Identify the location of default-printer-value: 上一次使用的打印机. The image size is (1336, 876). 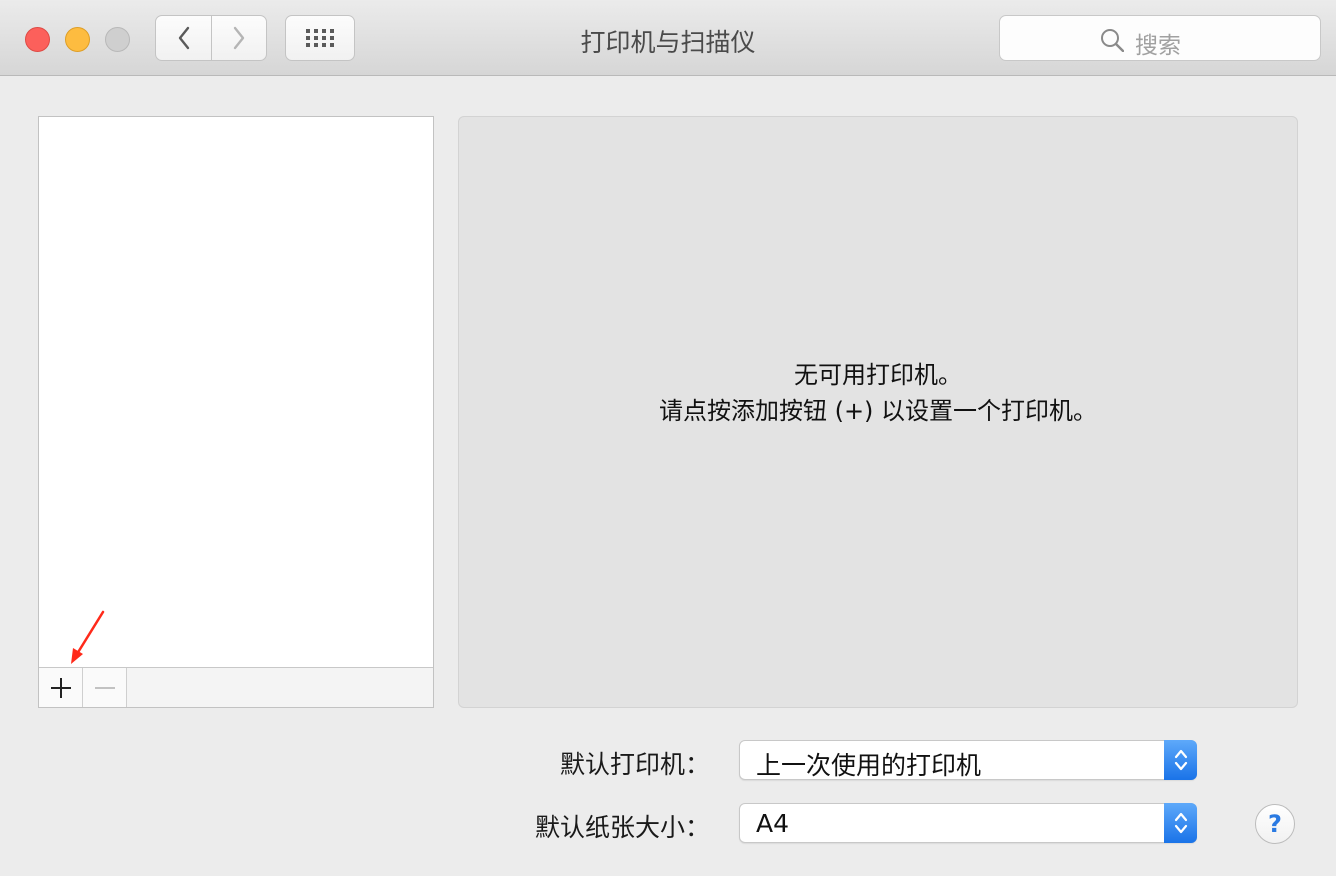
(869, 765).